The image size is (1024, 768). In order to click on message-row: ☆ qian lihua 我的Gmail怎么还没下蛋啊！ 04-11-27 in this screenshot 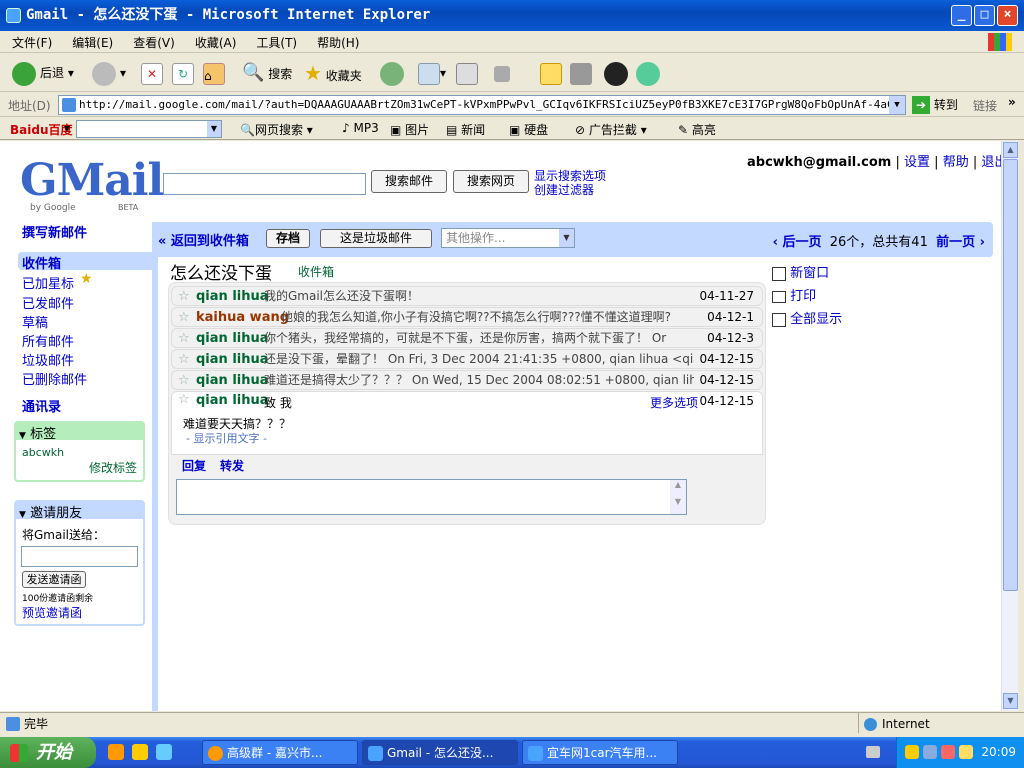, I will do `click(467, 296)`.